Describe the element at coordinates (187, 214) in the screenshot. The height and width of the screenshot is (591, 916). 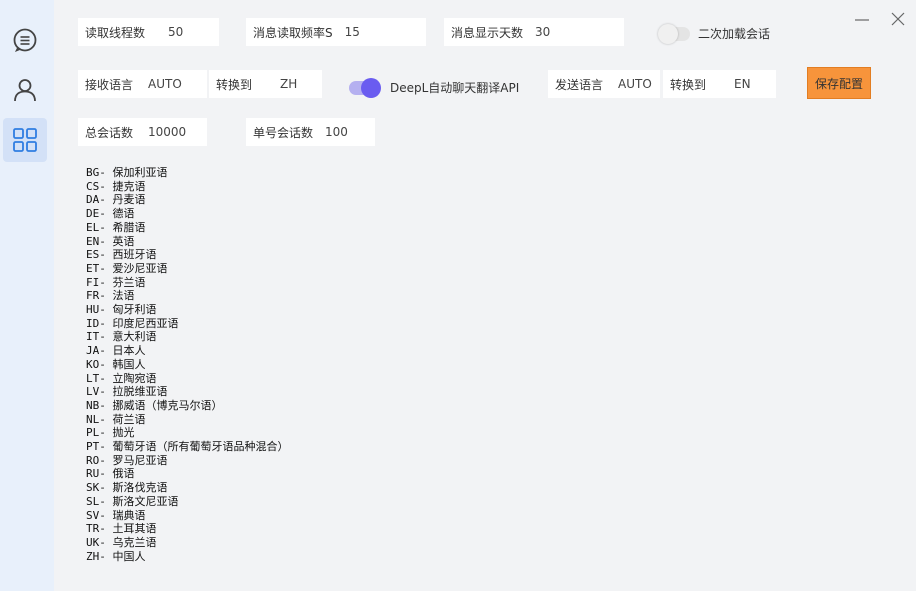
I see `language-list-item: DE- 德语` at that location.